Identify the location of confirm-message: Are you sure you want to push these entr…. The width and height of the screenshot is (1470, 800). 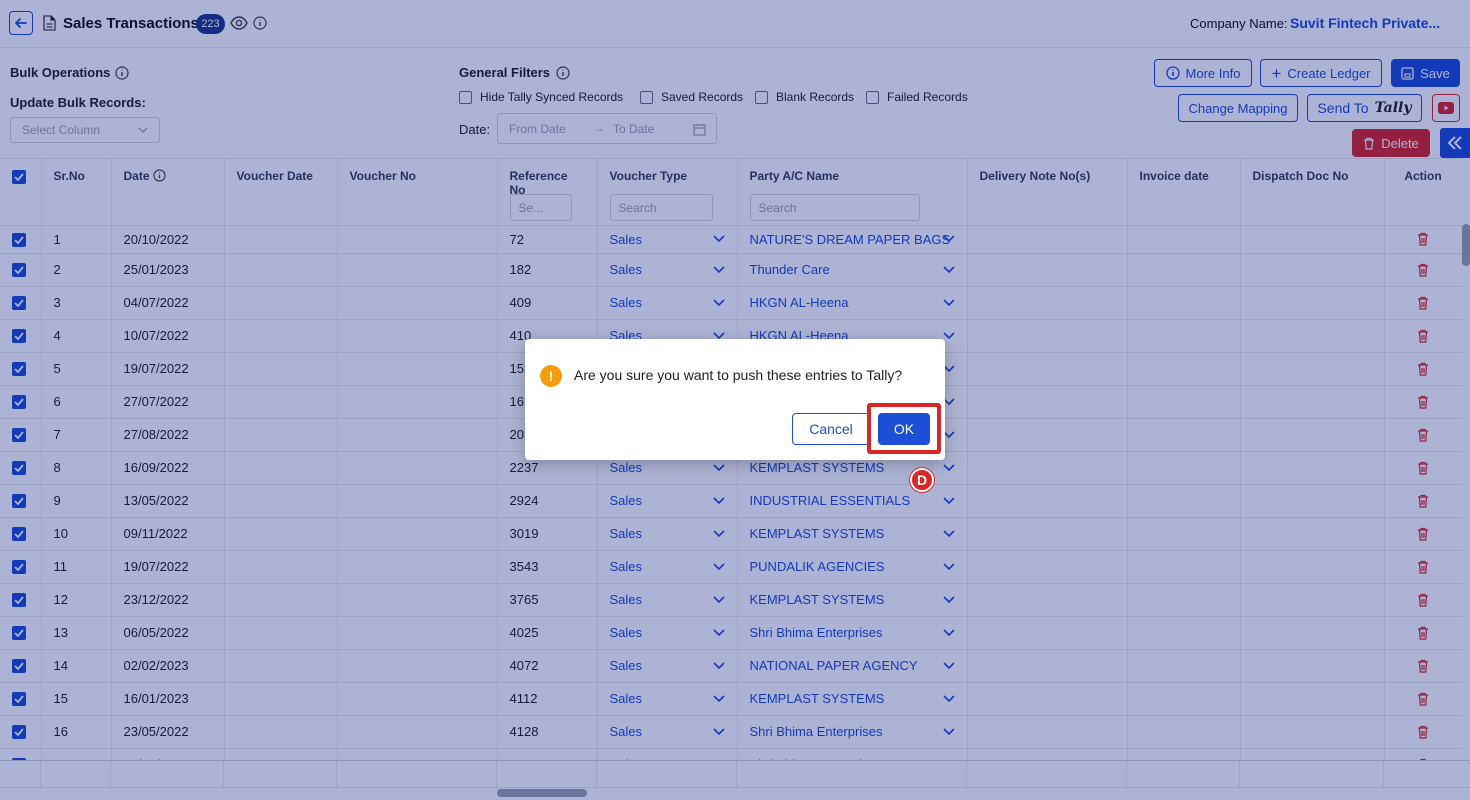
(738, 375).